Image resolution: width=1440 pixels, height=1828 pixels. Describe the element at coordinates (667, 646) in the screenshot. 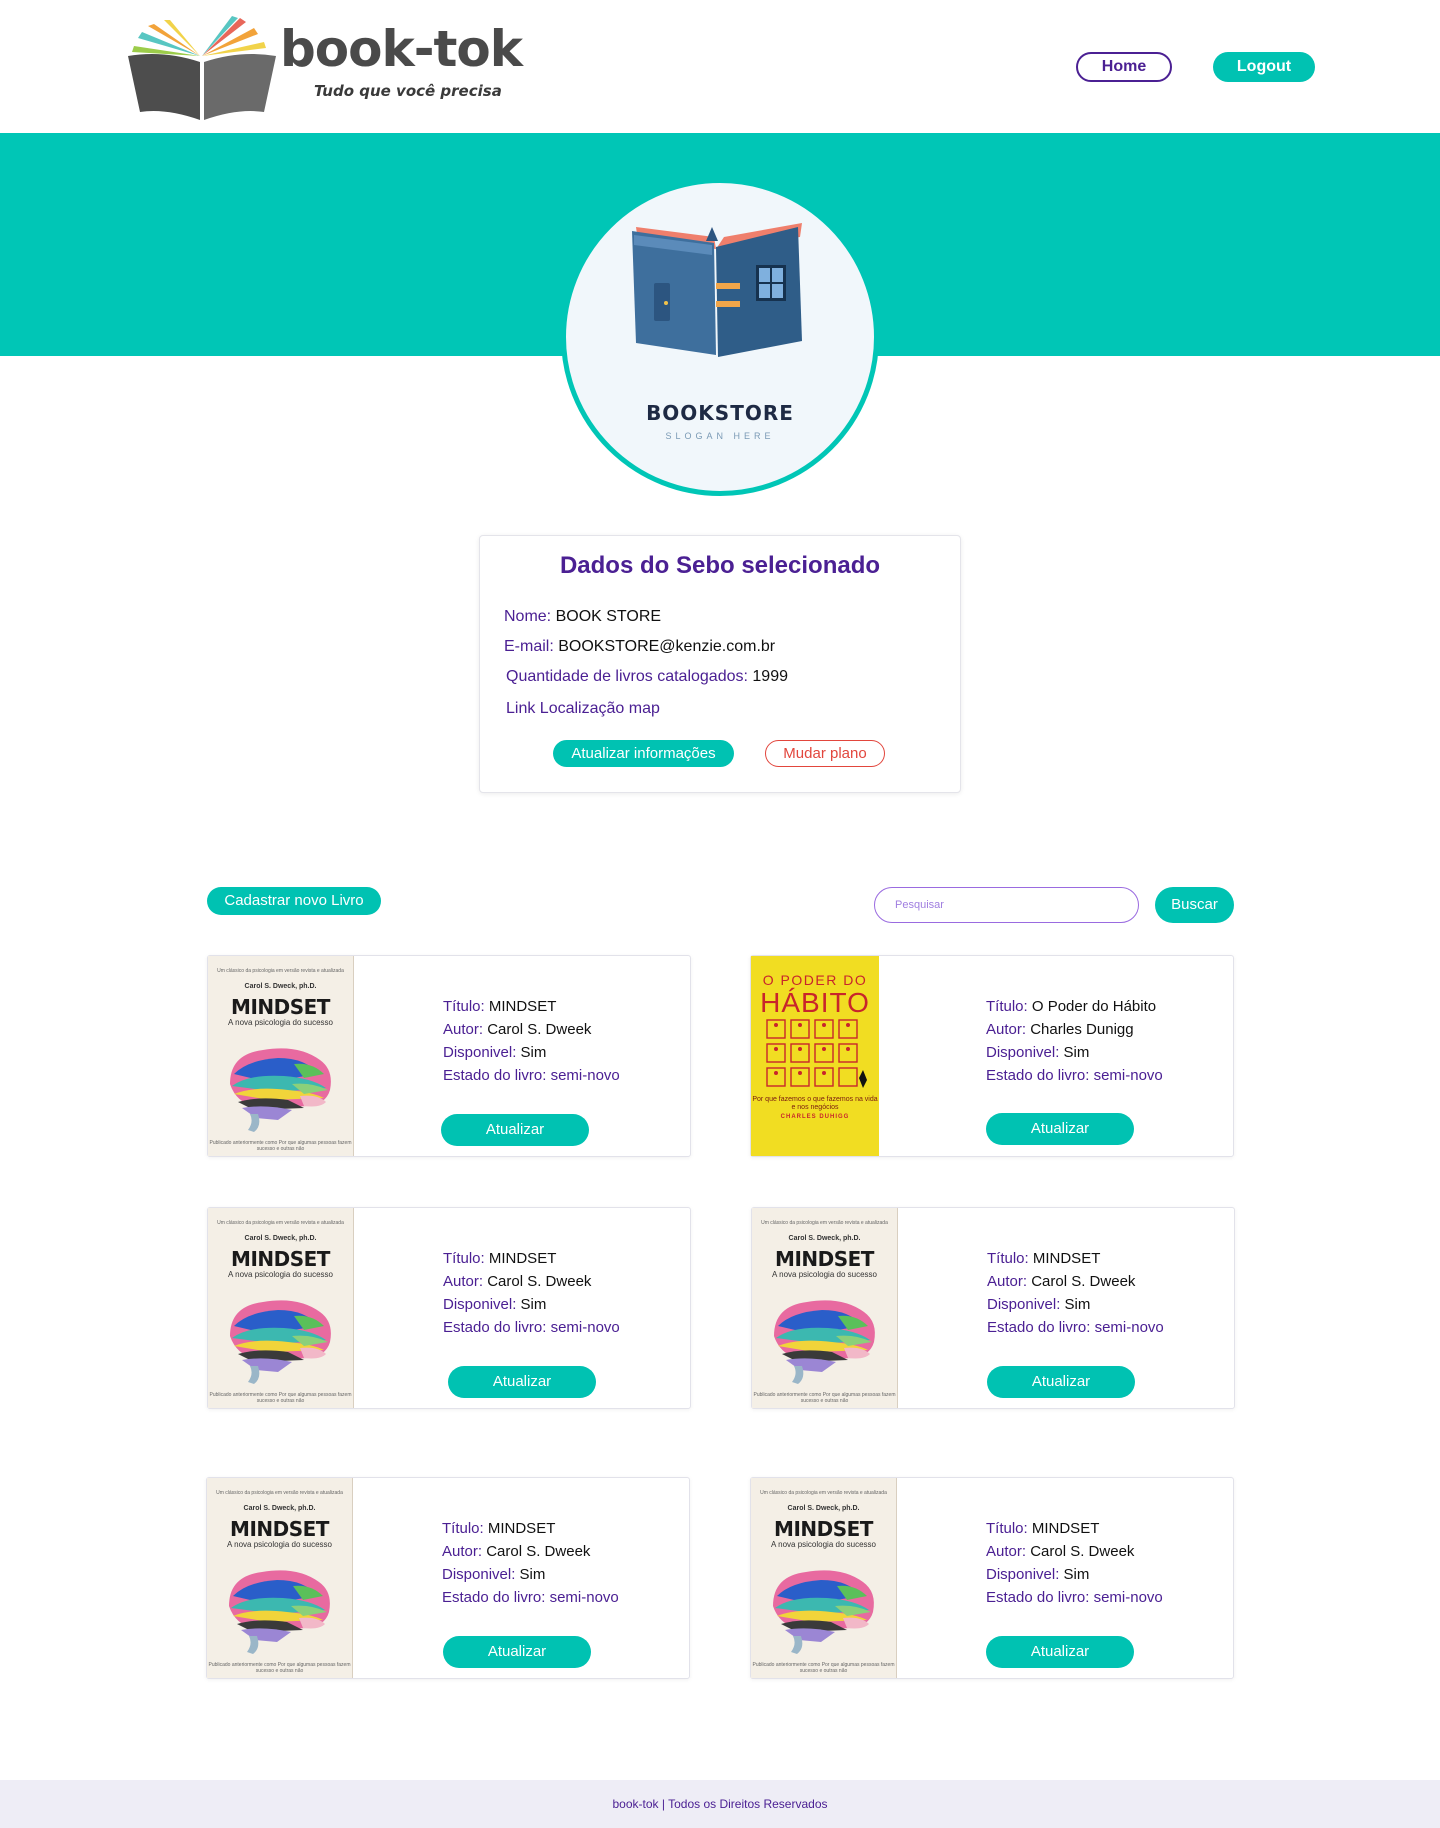

I see `store-email-value: BOOKSTORE@kenzie.com.br` at that location.